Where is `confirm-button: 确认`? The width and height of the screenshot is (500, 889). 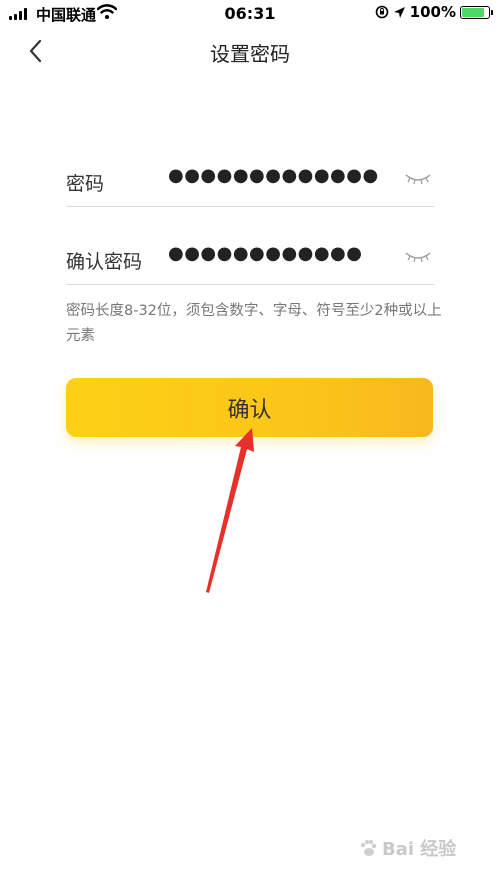
confirm-button: 确认 is located at coordinates (249, 407).